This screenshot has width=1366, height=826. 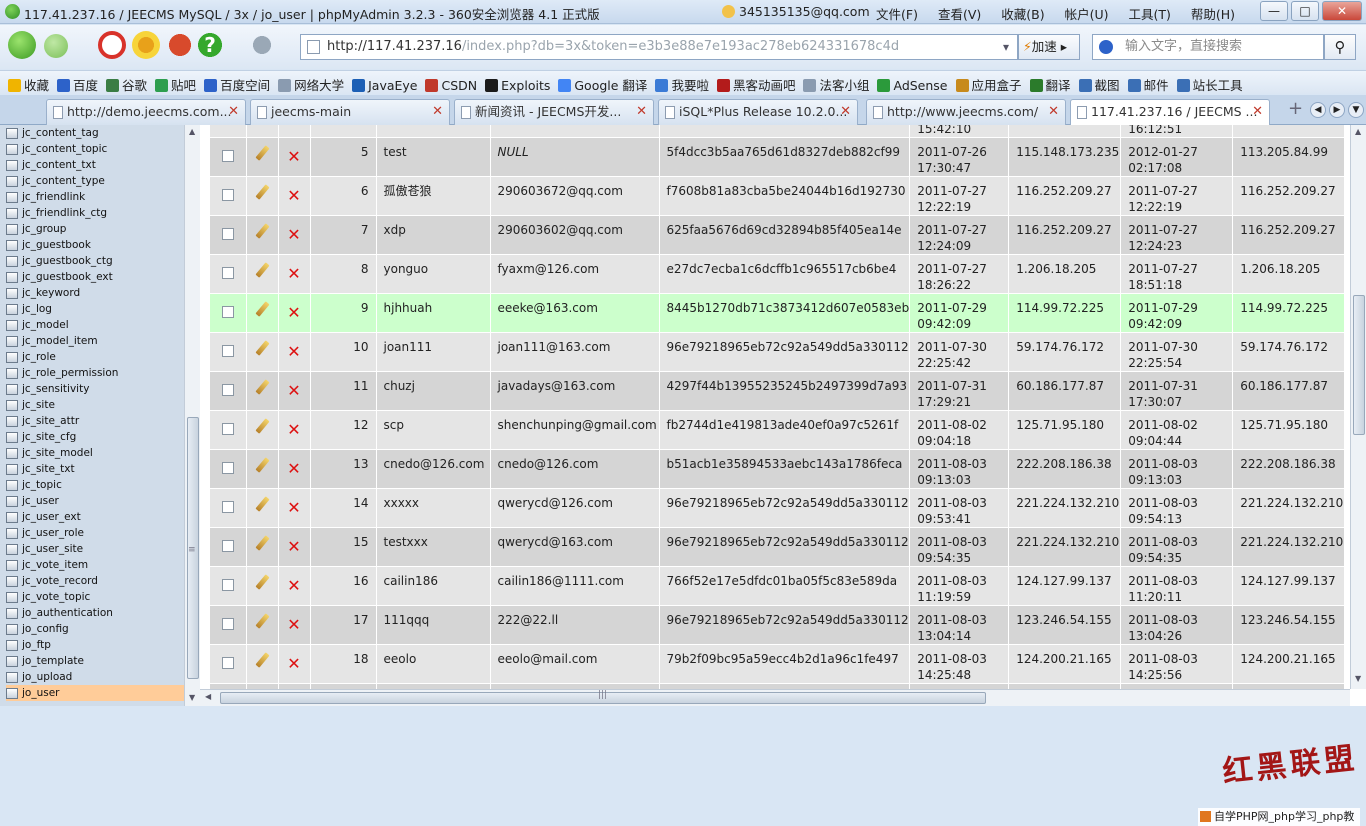 I want to click on table-list-item: jc_role_permission, so click(x=95, y=373).